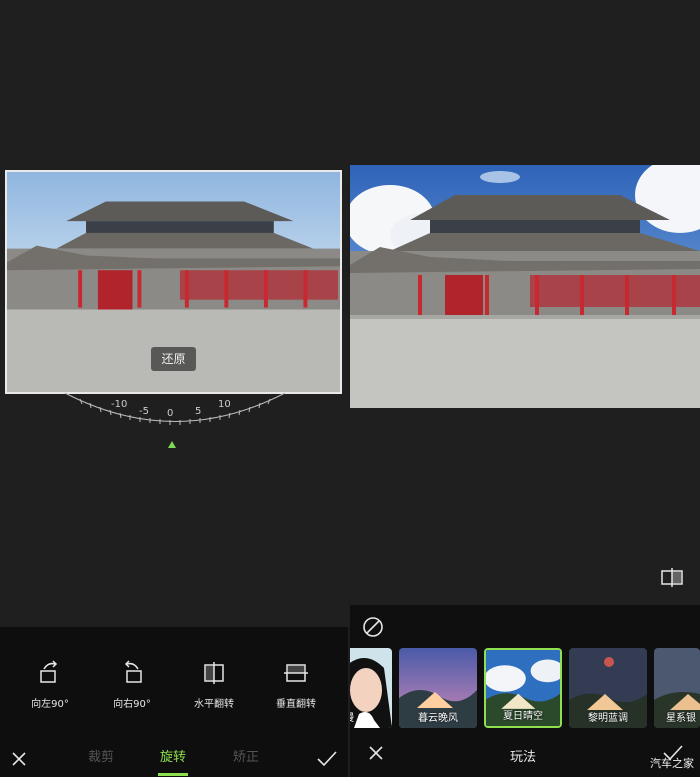 The height and width of the screenshot is (777, 700). I want to click on dial-label-zero: 0, so click(170, 413).